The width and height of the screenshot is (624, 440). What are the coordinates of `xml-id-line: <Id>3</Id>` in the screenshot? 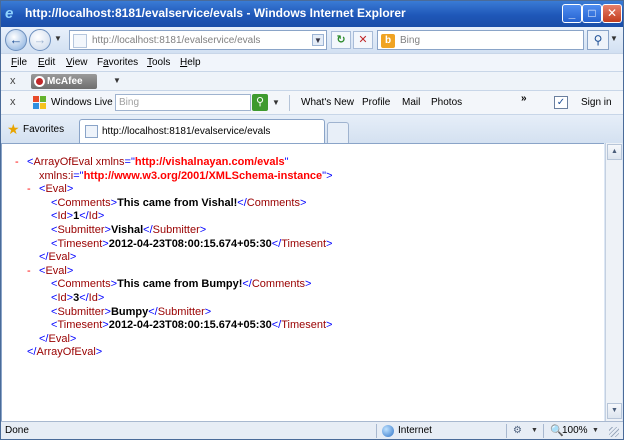 It's located at (78, 297).